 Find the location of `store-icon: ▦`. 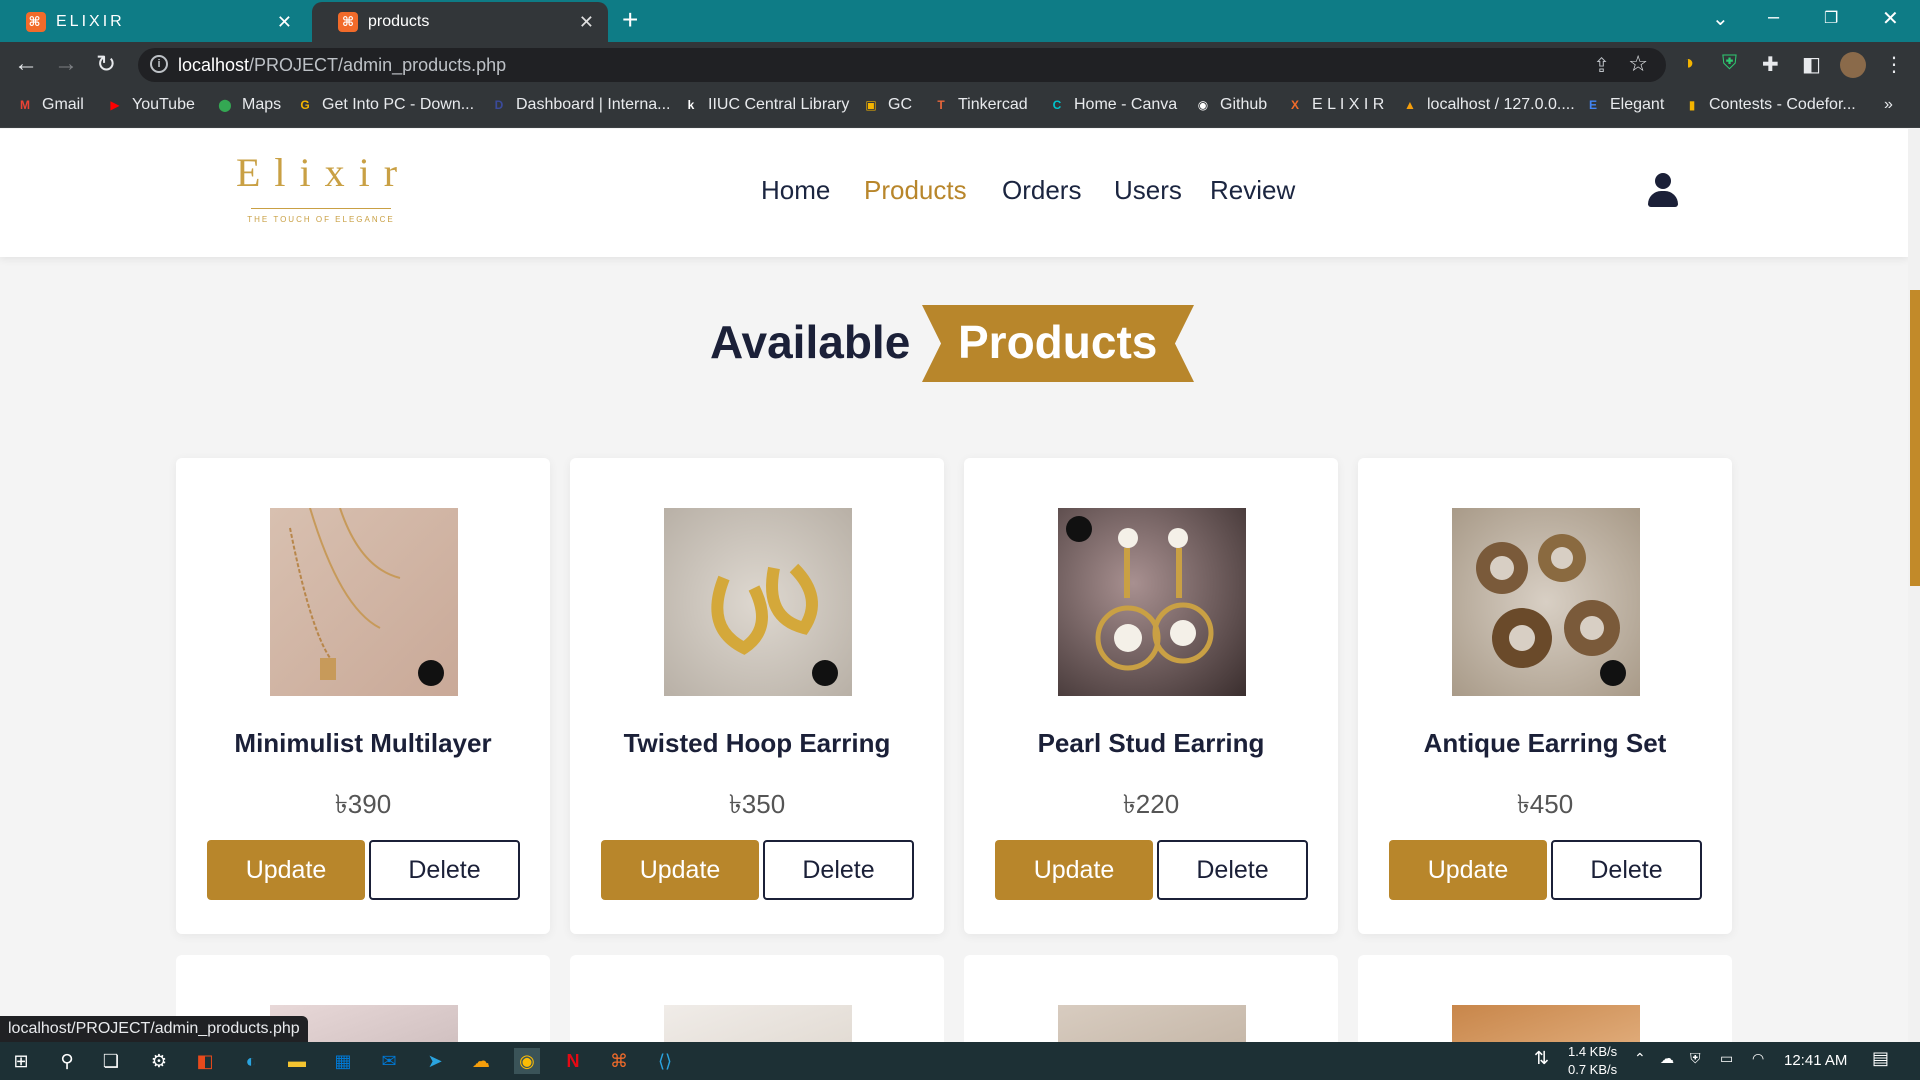

store-icon: ▦ is located at coordinates (343, 1061).